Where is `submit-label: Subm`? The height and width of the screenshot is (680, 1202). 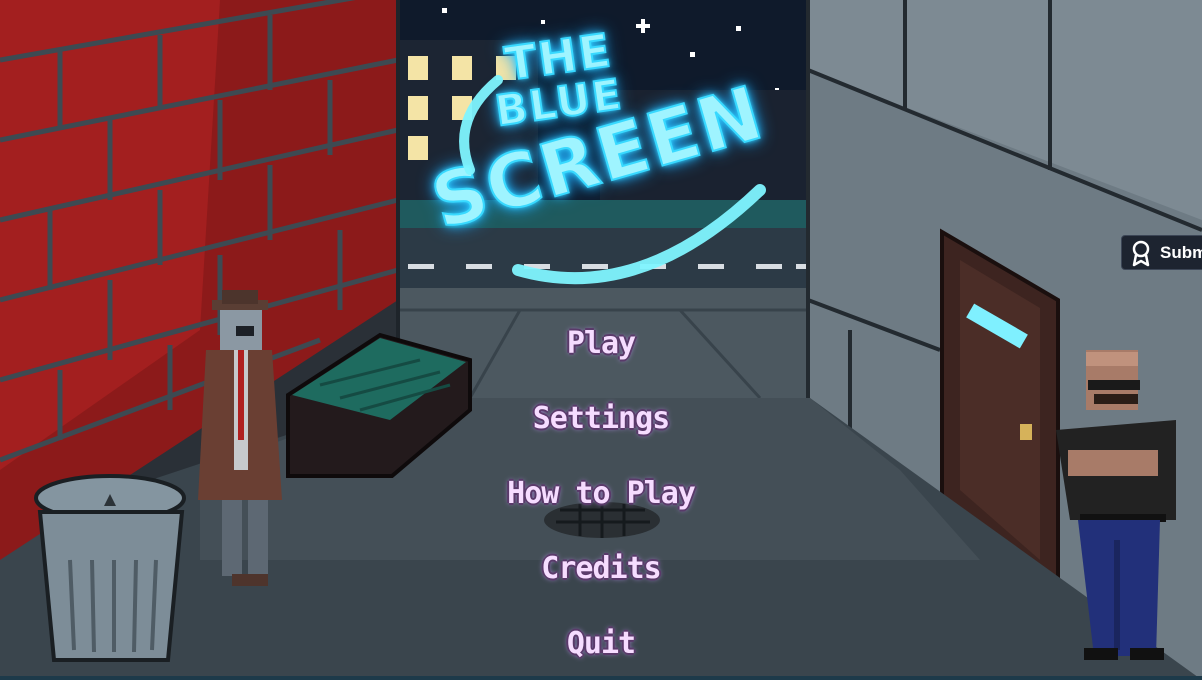
submit-label: Subm is located at coordinates (1181, 252).